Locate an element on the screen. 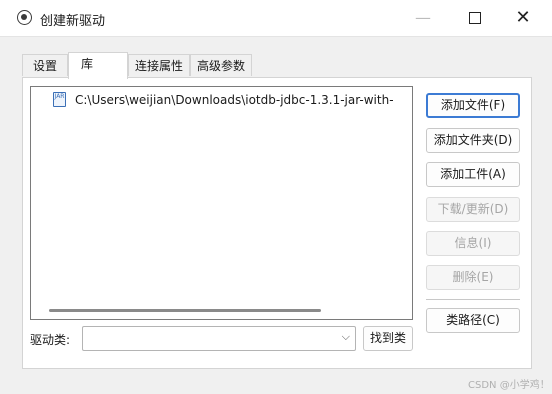 The height and width of the screenshot is (394, 552). minimize-button: — is located at coordinates (423, 18).